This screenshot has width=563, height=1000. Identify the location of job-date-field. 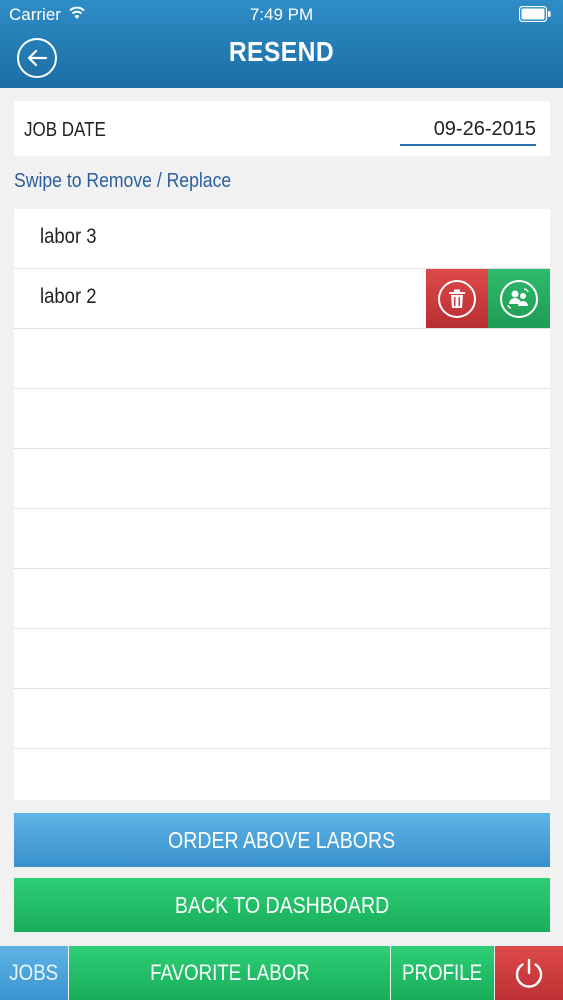
(468, 130).